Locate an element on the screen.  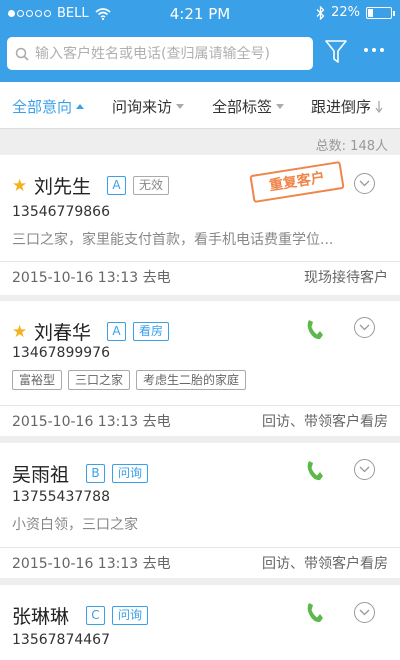
battery-icon is located at coordinates (380, 12).